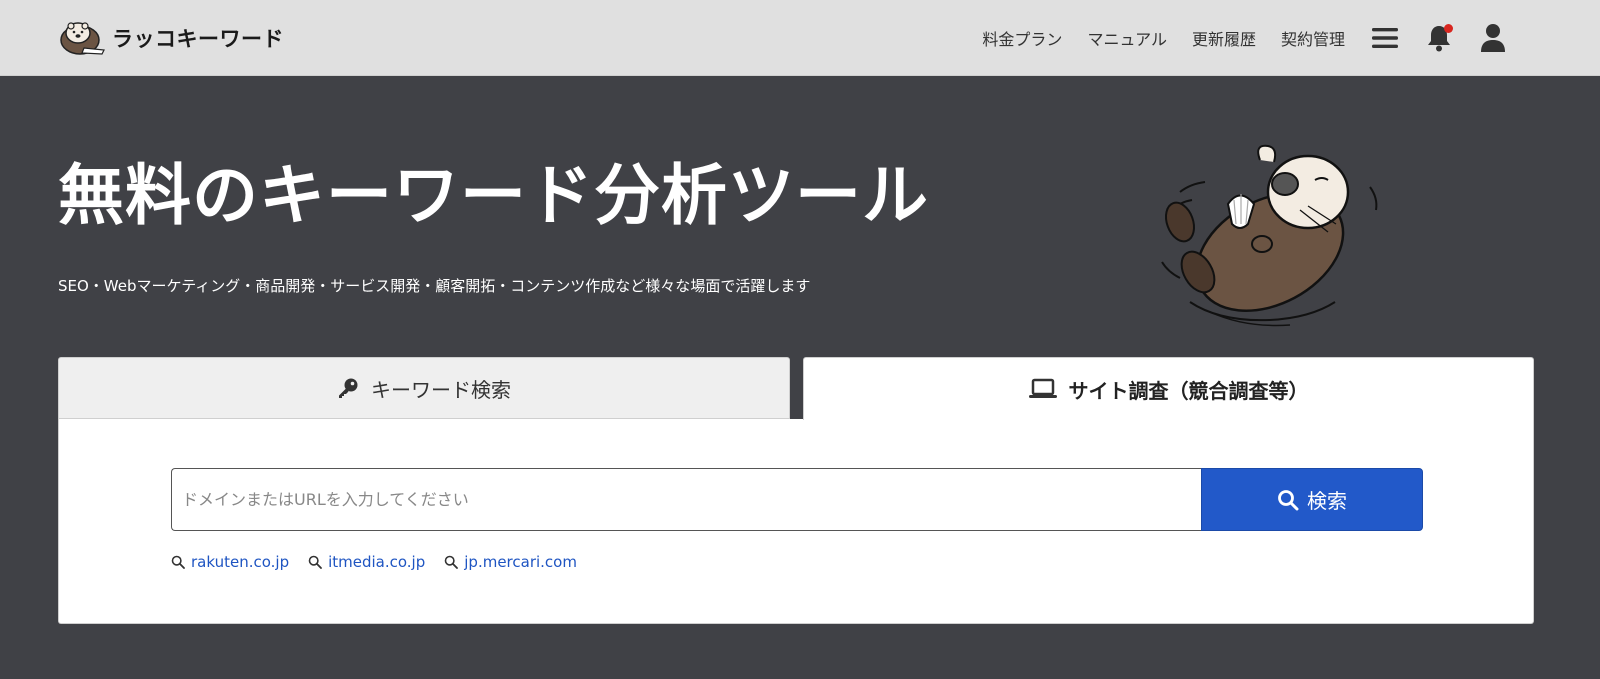 This screenshot has width=1600, height=679. Describe the element at coordinates (1188, 390) in the screenshot. I see `tab-site-research-label: サイト調査（競合調査等）` at that location.